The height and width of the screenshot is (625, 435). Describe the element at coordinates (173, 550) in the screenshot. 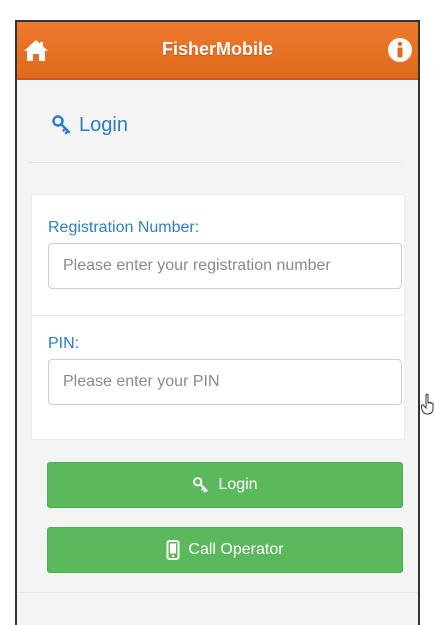

I see `phone-icon` at that location.